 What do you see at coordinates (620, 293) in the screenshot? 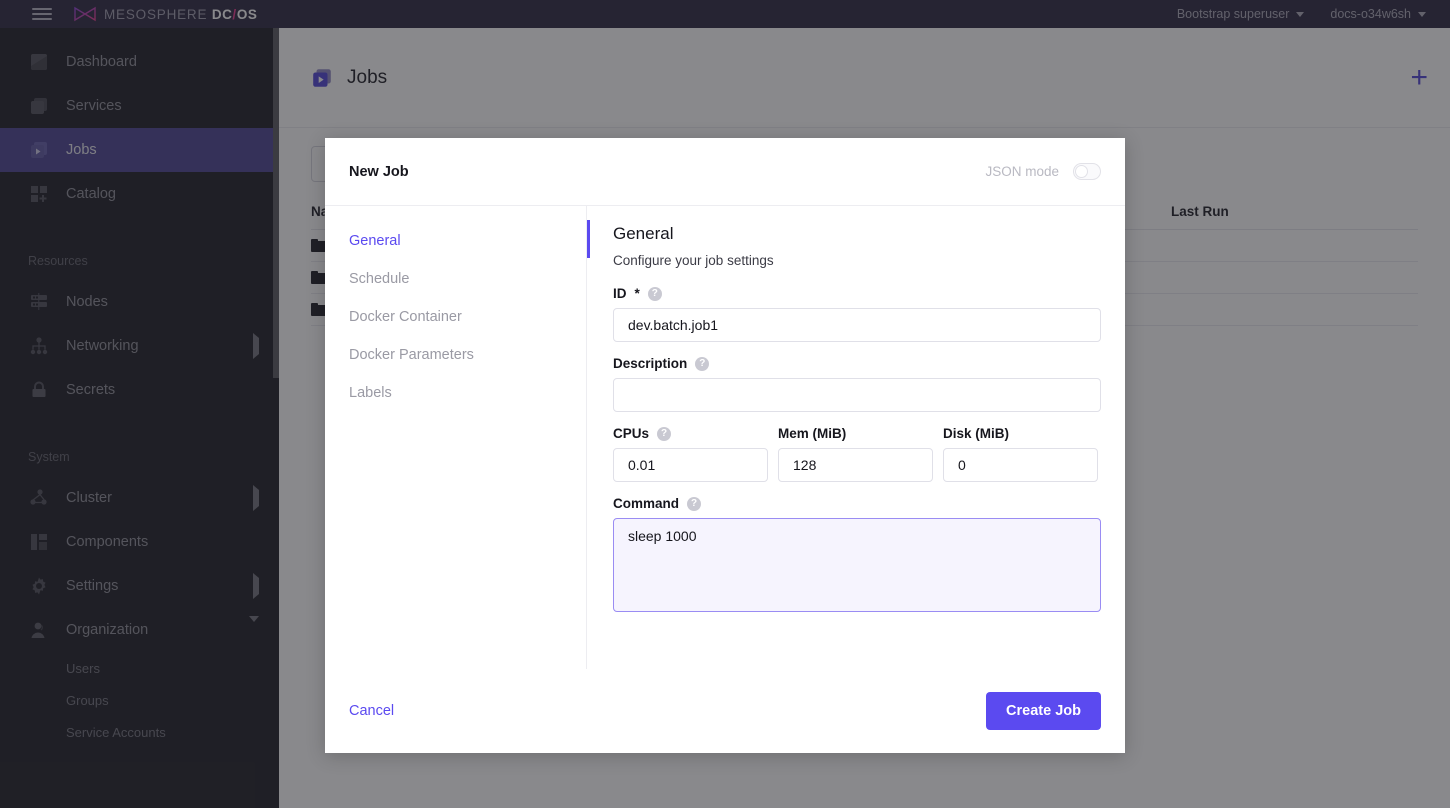
I see `field-label-id-text: ID` at bounding box center [620, 293].